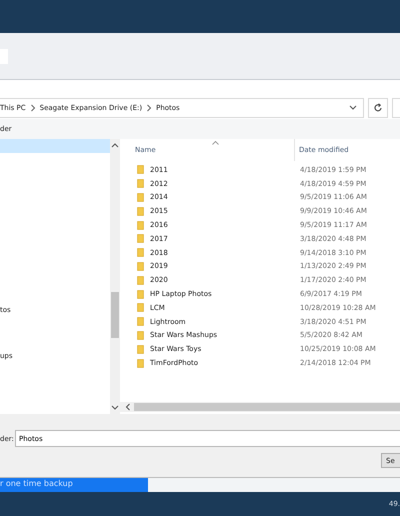  What do you see at coordinates (115, 145) in the screenshot?
I see `scroll-up-icon` at bounding box center [115, 145].